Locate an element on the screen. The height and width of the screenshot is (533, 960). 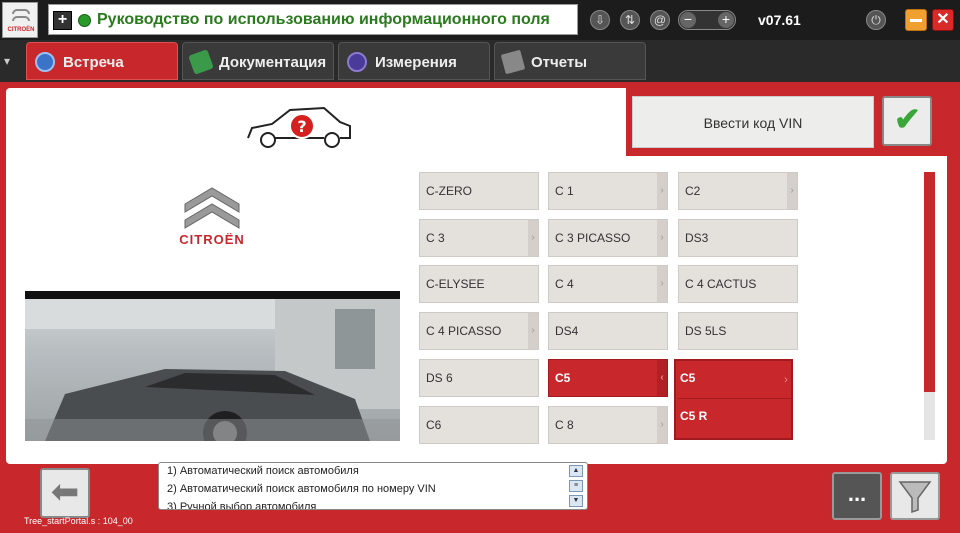
tab-measurements: Измерения is located at coordinates (414, 61).